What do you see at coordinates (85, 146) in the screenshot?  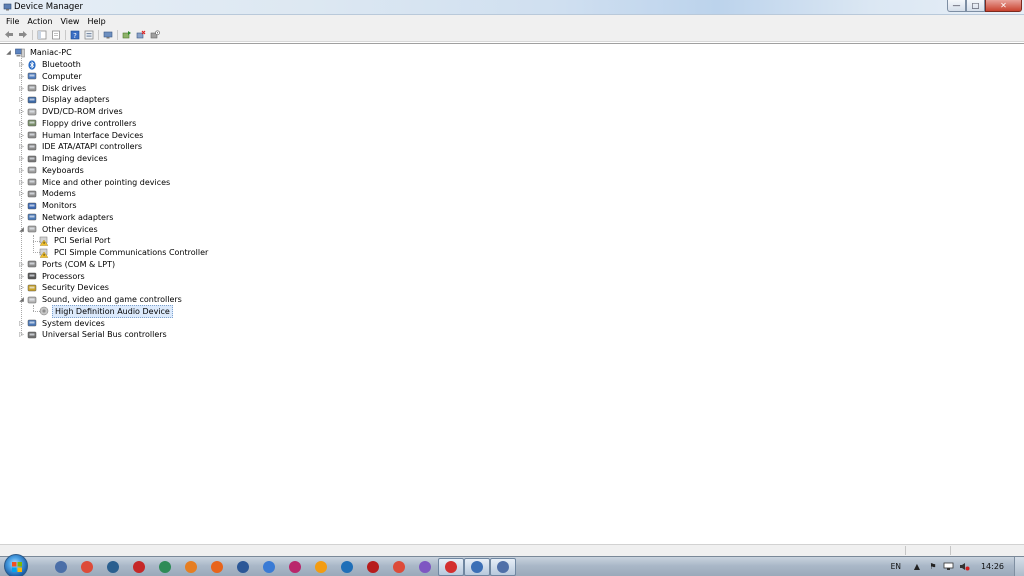 I see `tree-category: IDE ATA/ATAPI controllers` at bounding box center [85, 146].